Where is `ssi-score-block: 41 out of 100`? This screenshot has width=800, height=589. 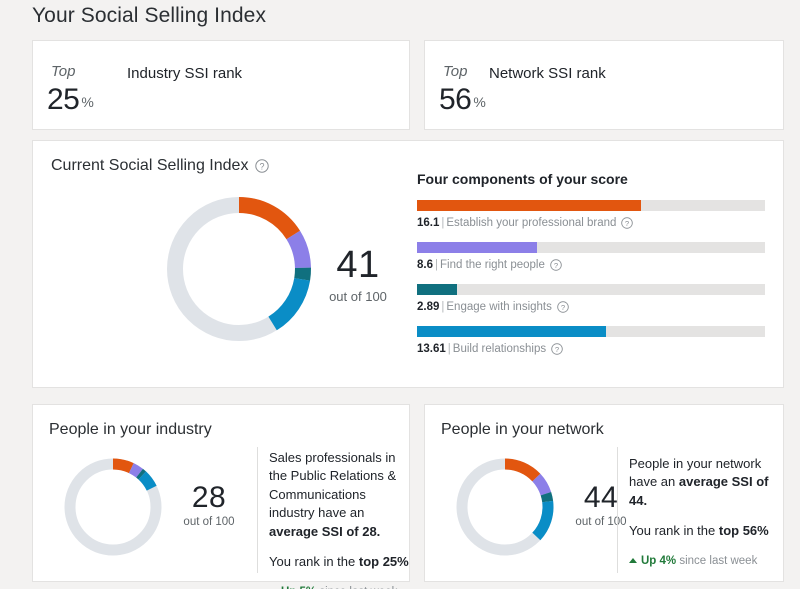 ssi-score-block: 41 out of 100 is located at coordinates (358, 275).